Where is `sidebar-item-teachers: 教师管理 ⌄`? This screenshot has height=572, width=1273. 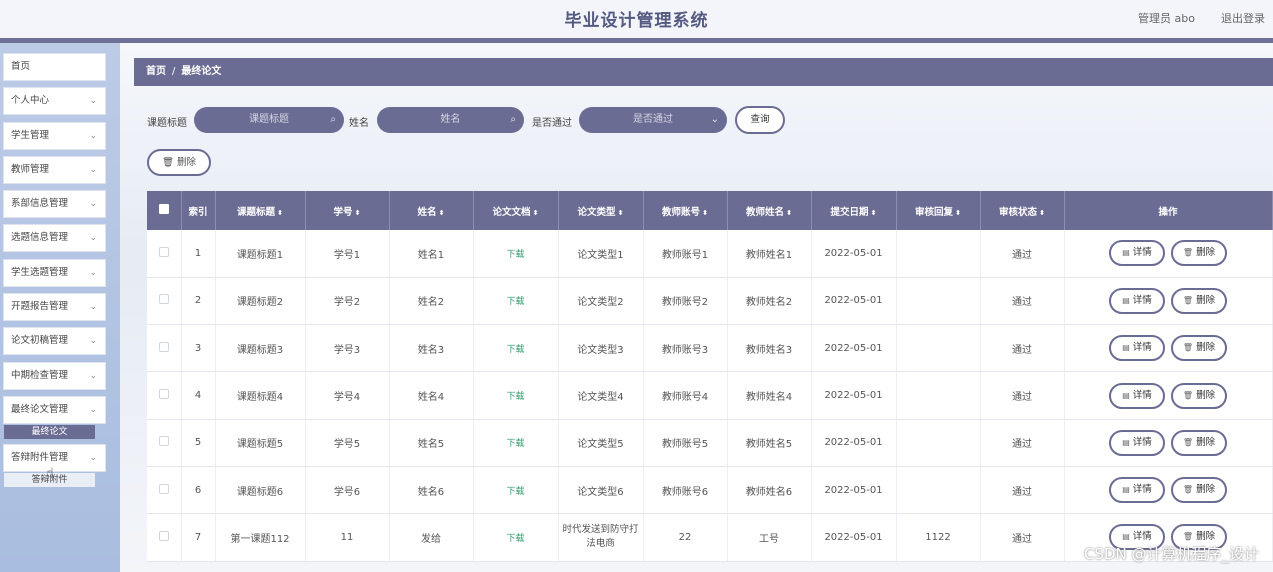
sidebar-item-teachers: 教师管理 ⌄ is located at coordinates (54, 170).